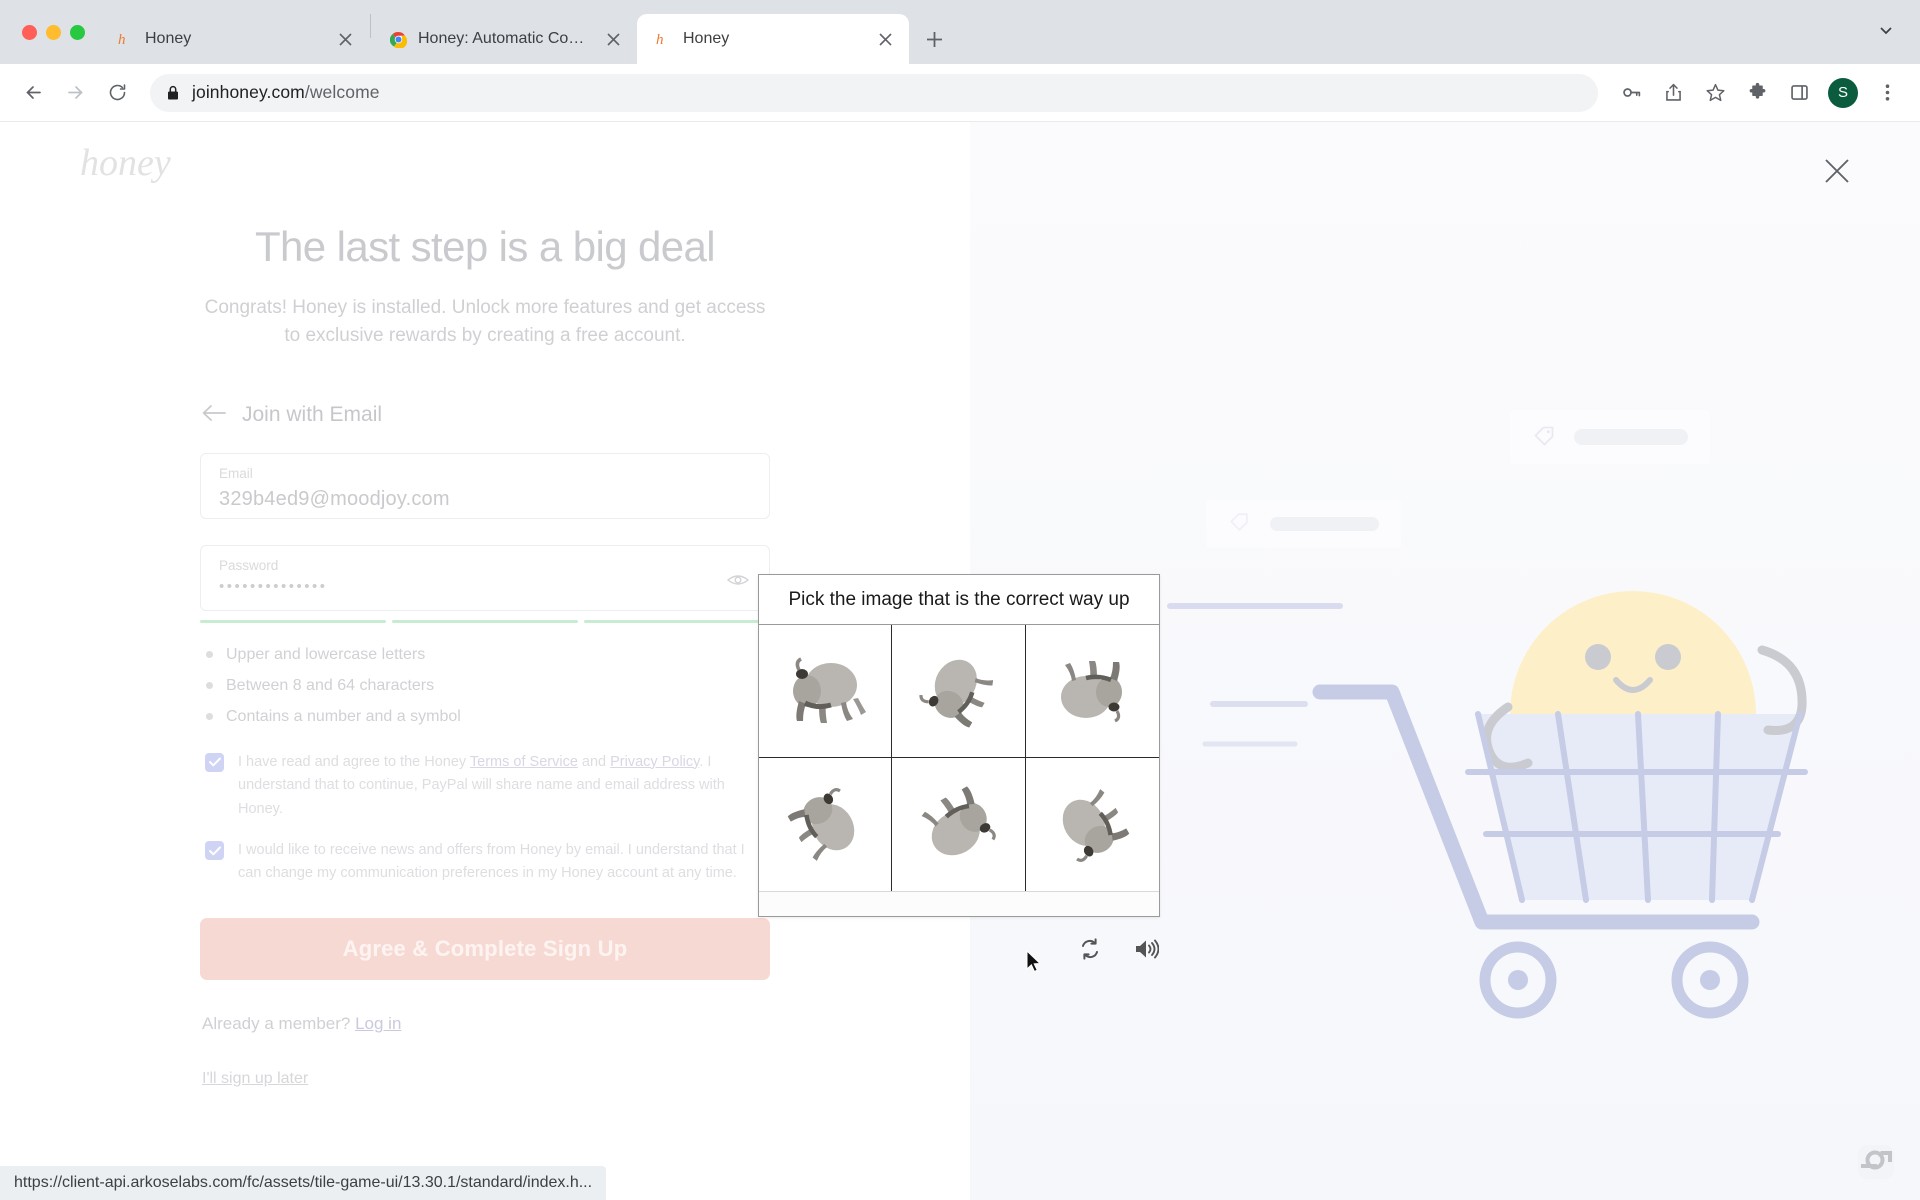 The height and width of the screenshot is (1200, 1920). I want to click on join-with-email-label: Join with Email, so click(312, 414).